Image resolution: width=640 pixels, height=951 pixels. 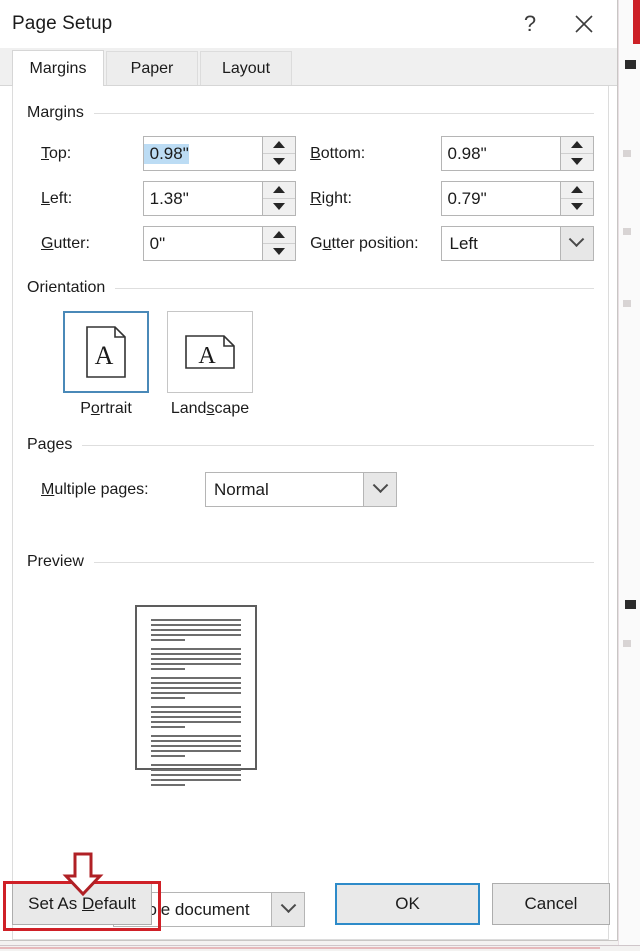 What do you see at coordinates (279, 190) in the screenshot?
I see `left-spin-up-icon` at bounding box center [279, 190].